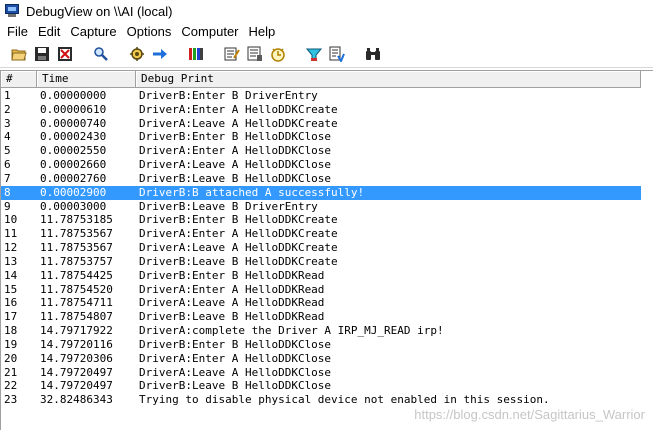 This screenshot has width=653, height=430. I want to click on column-header-number: #, so click(19, 79).